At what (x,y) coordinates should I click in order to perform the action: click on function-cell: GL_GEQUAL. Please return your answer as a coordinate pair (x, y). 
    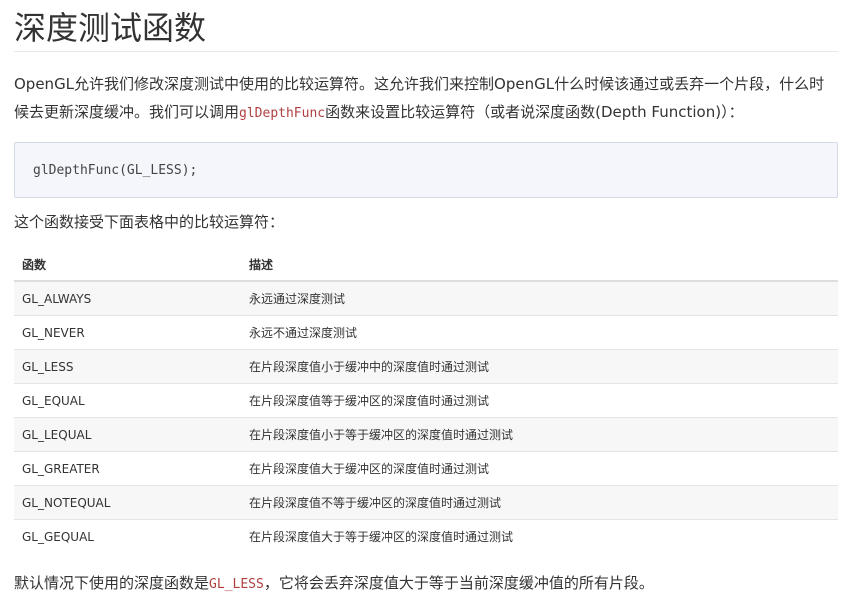
    Looking at the image, I should click on (127, 536).